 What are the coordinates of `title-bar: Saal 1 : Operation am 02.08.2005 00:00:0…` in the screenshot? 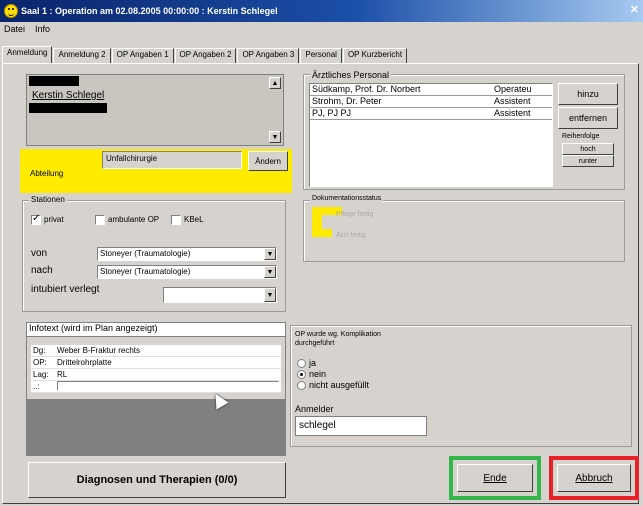 It's located at (321, 11).